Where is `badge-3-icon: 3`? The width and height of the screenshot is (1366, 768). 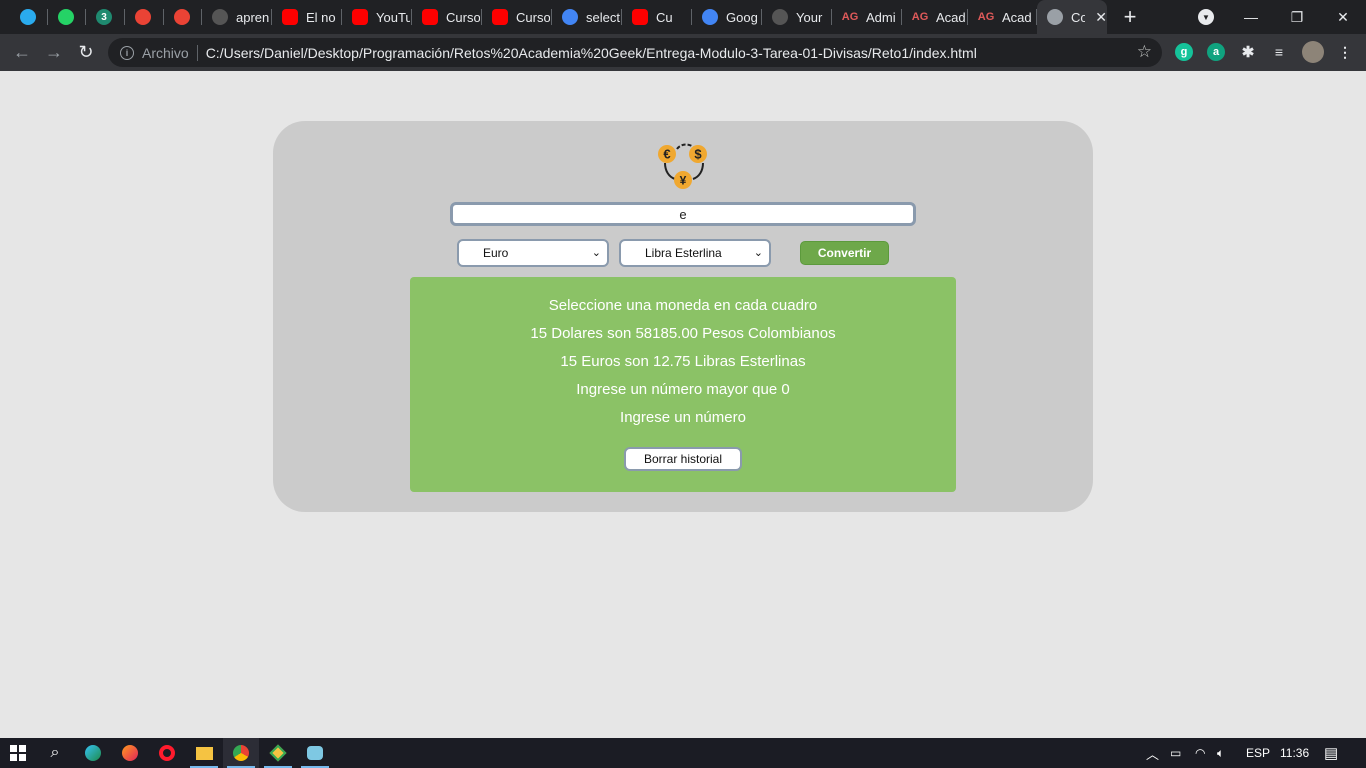
badge-3-icon: 3 is located at coordinates (104, 17).